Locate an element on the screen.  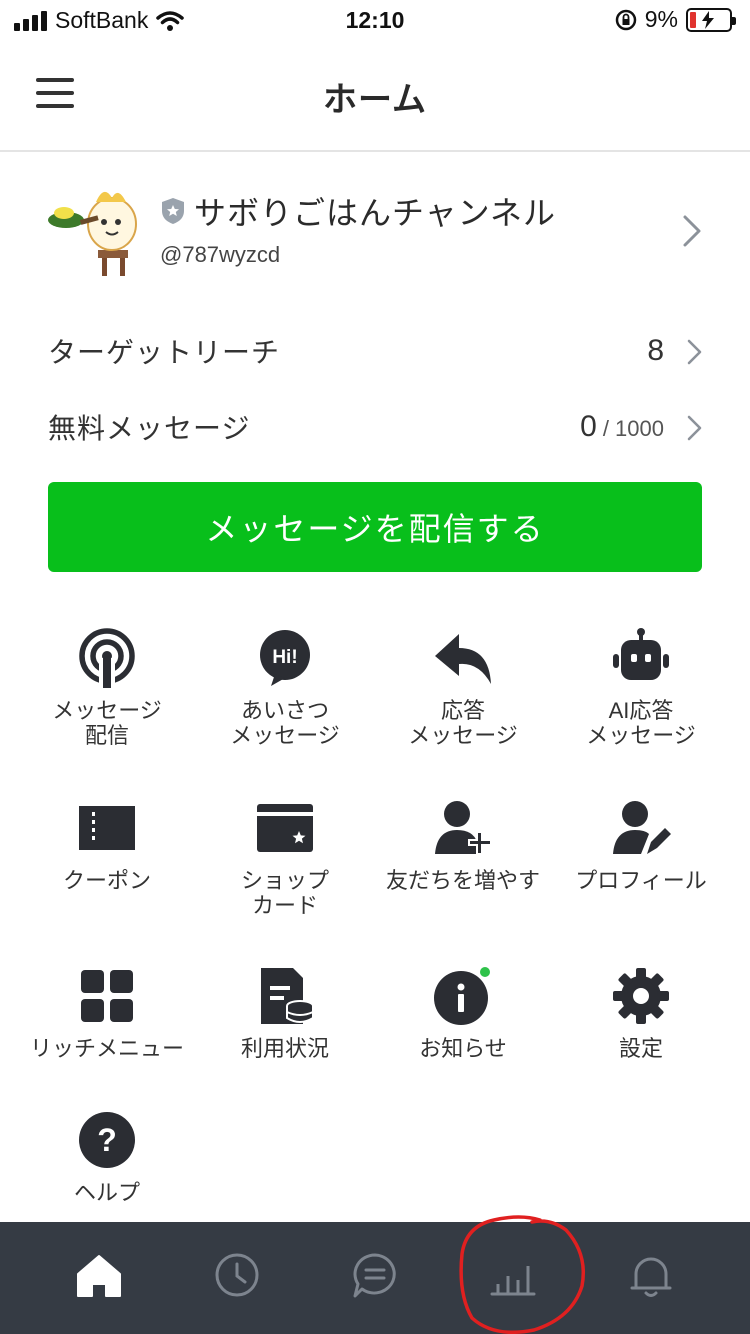
account-avatar is located at coordinates (92, 233).